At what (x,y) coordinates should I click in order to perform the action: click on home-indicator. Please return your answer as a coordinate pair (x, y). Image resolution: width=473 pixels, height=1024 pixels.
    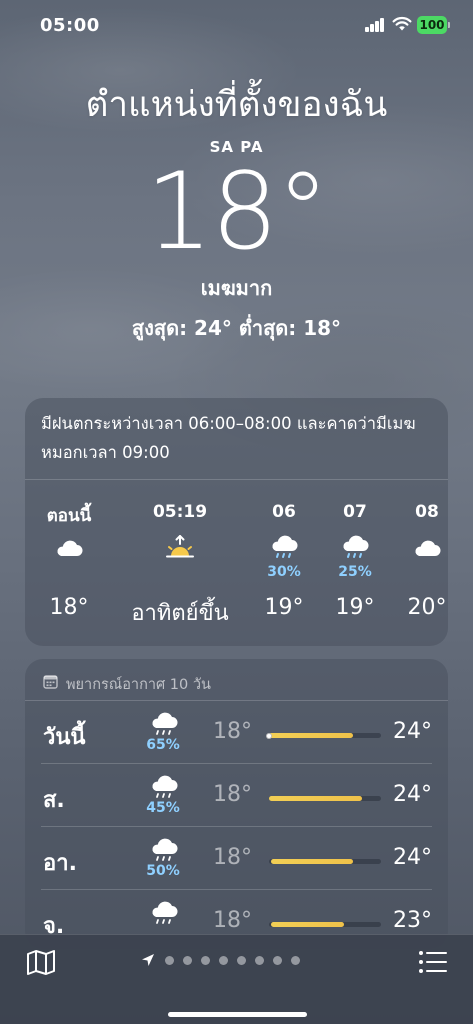
    Looking at the image, I should click on (237, 1014).